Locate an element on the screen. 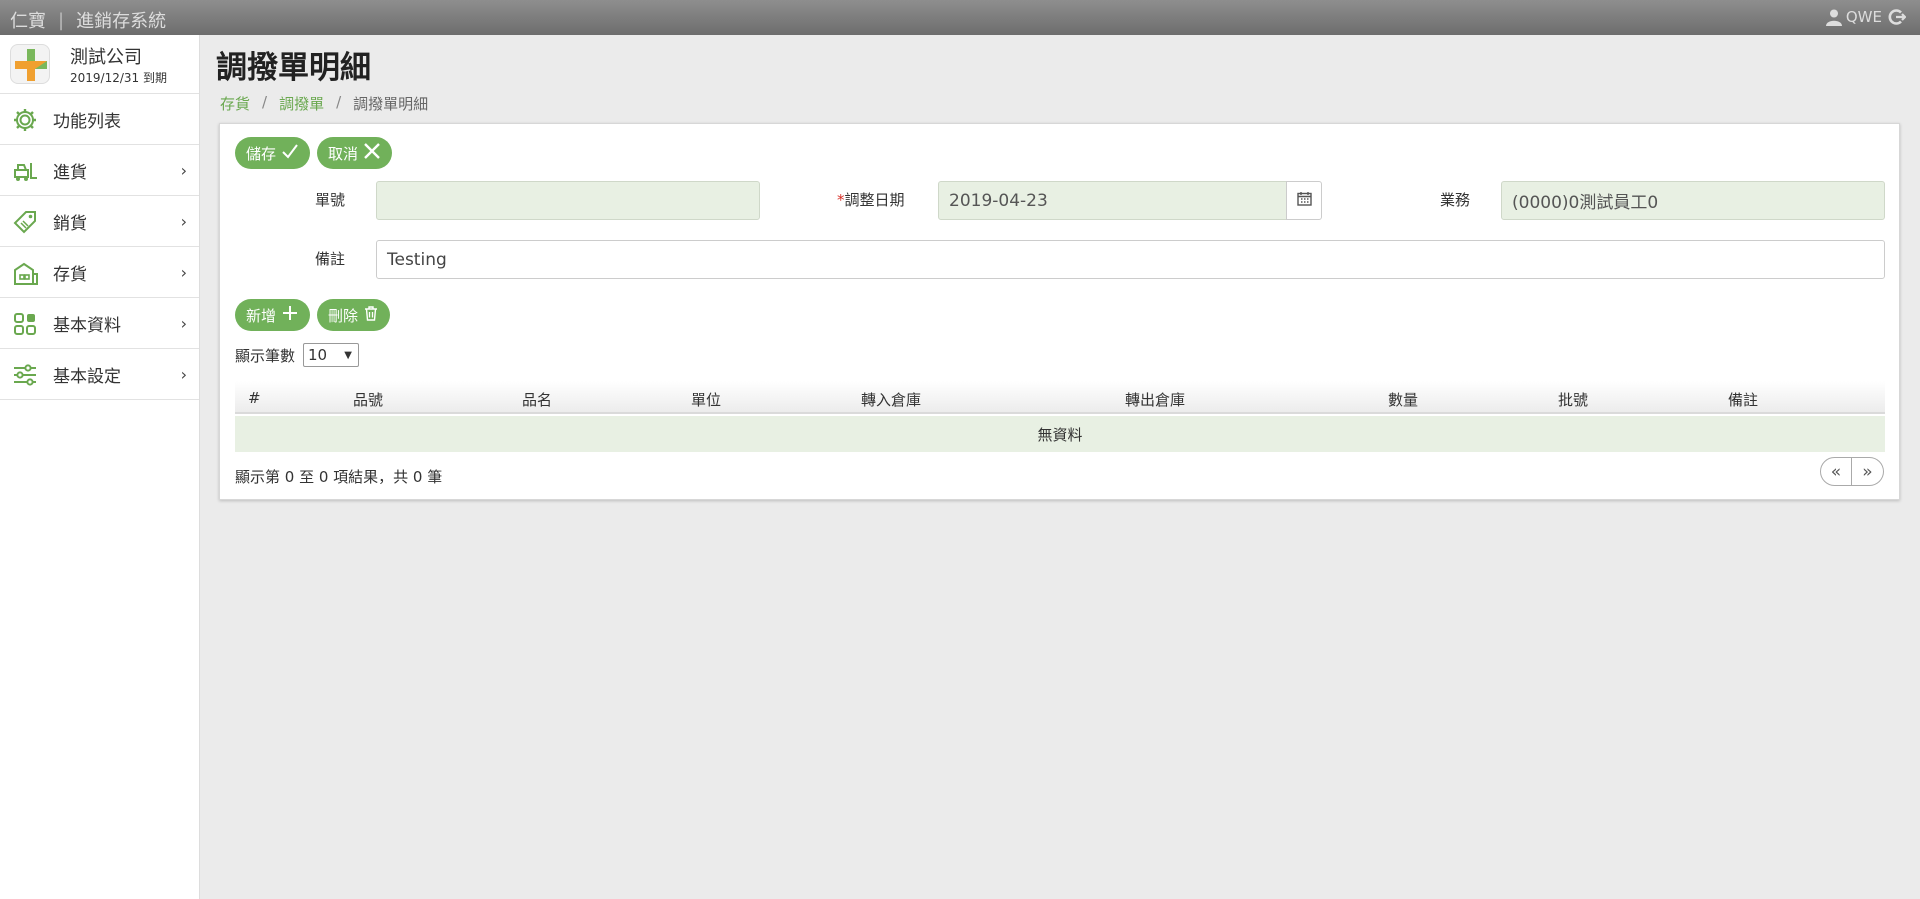 The height and width of the screenshot is (899, 1920). trash-icon is located at coordinates (368, 315).